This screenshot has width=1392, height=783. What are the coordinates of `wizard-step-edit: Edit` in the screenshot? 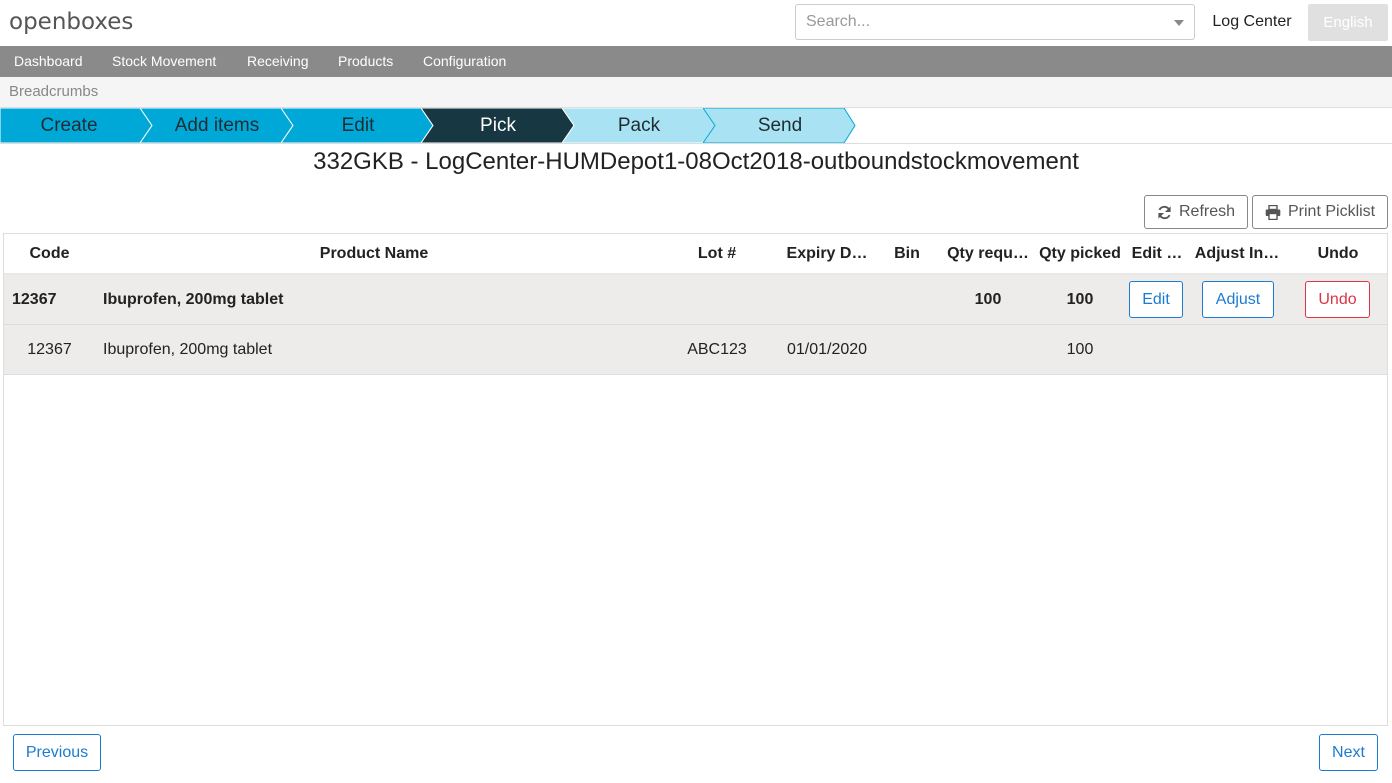 It's located at (357, 125).